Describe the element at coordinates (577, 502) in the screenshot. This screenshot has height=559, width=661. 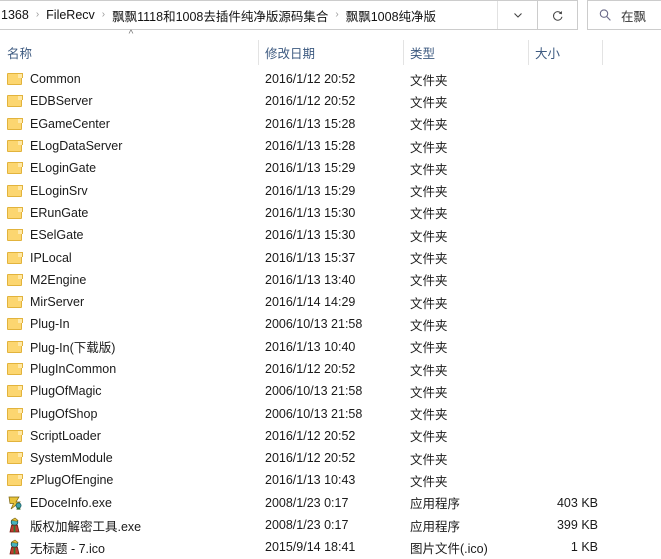
I see `file-size-cell: 403 KB` at that location.